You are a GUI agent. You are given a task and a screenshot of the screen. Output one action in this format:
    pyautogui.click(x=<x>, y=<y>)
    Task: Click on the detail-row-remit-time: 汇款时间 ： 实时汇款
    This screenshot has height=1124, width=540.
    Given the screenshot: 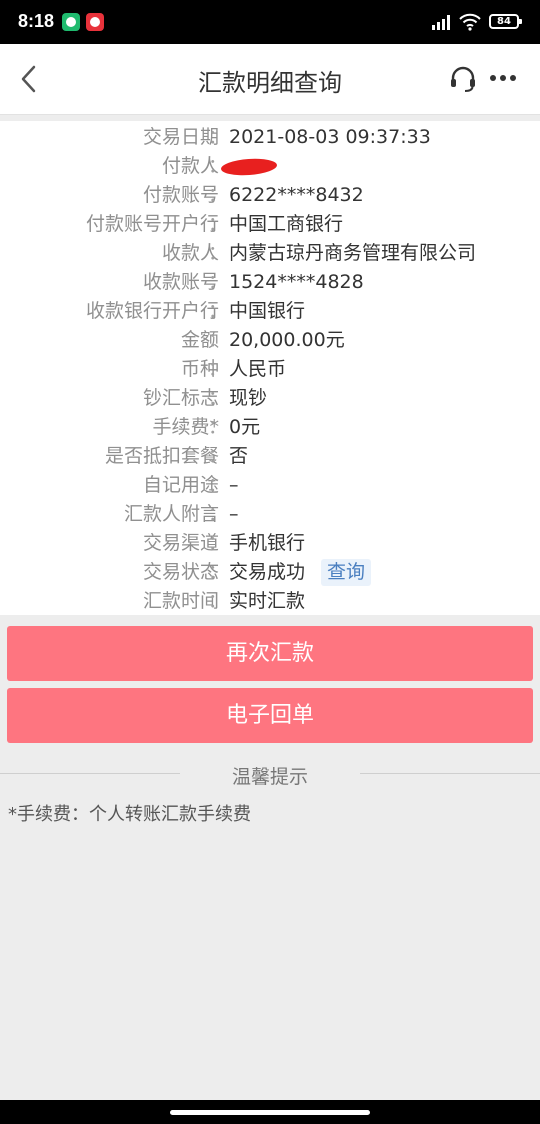 What is the action you would take?
    pyautogui.click(x=270, y=601)
    